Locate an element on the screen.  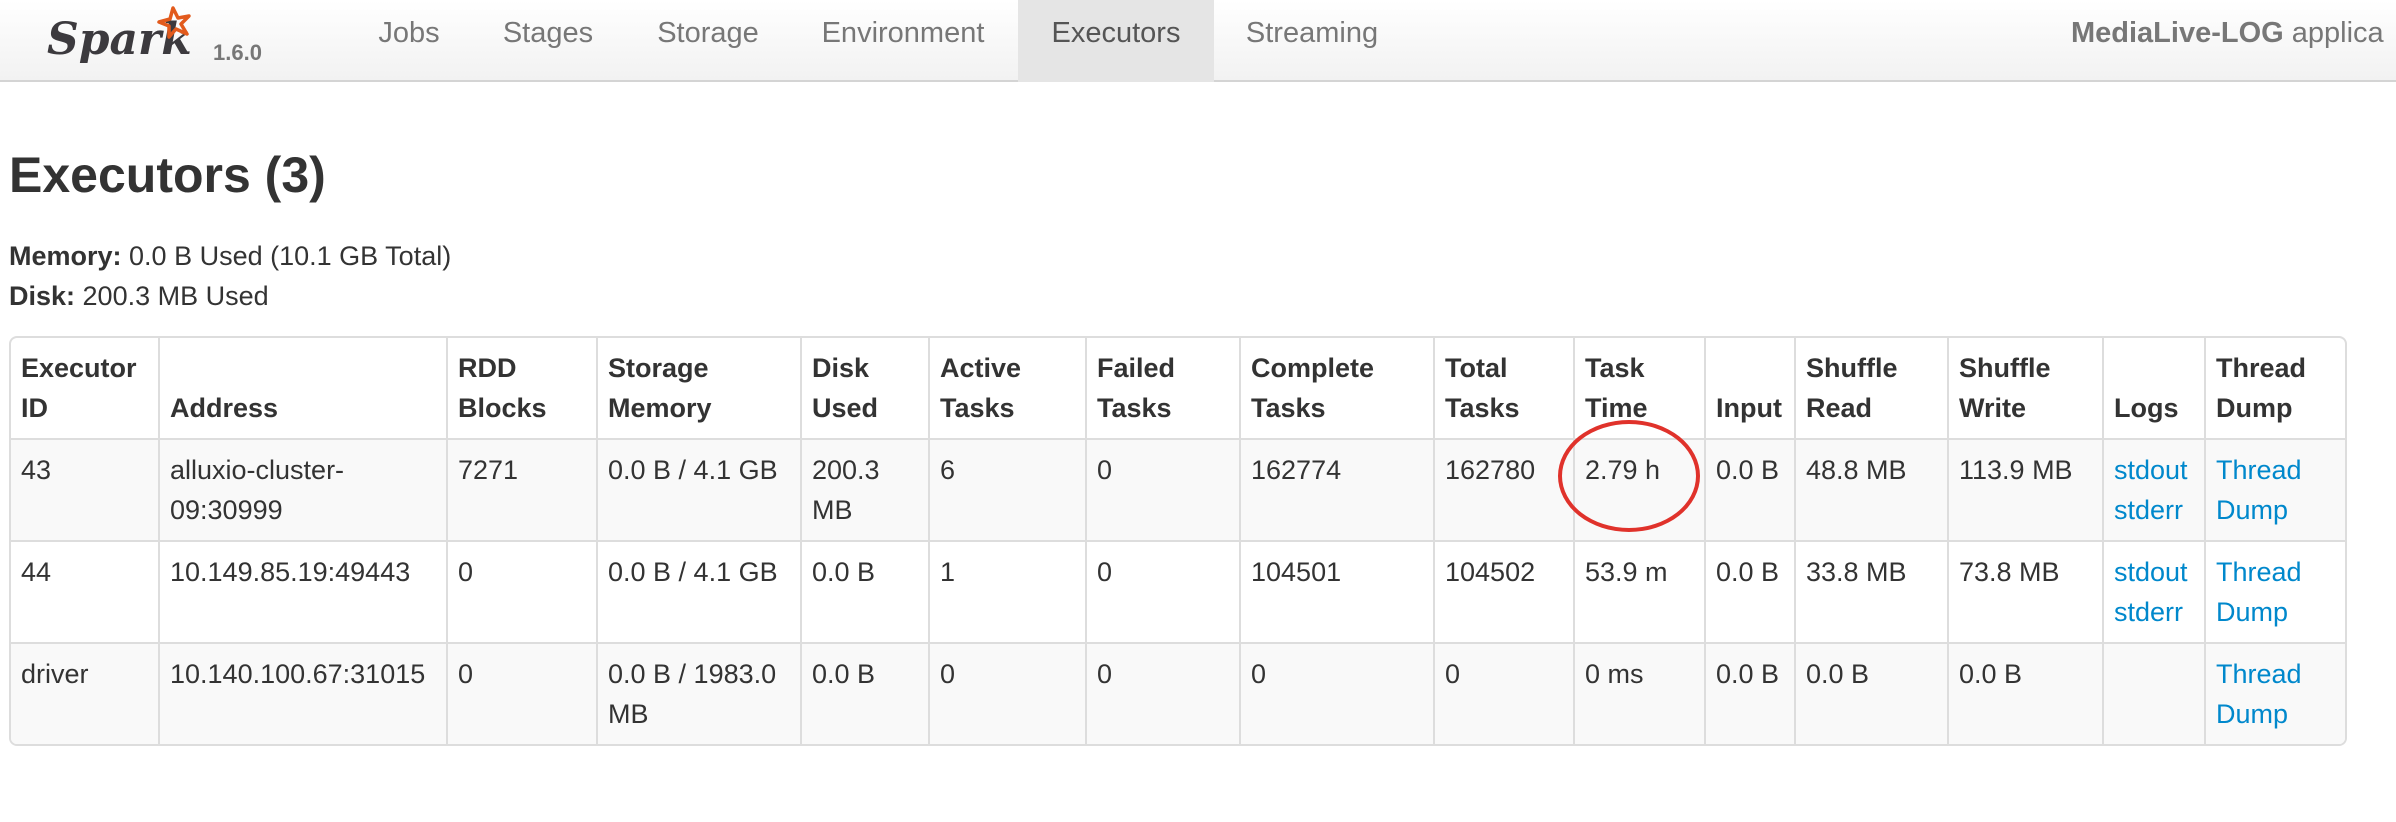
column-header-complete-tasks: Complete Tasks is located at coordinates (1336, 388).